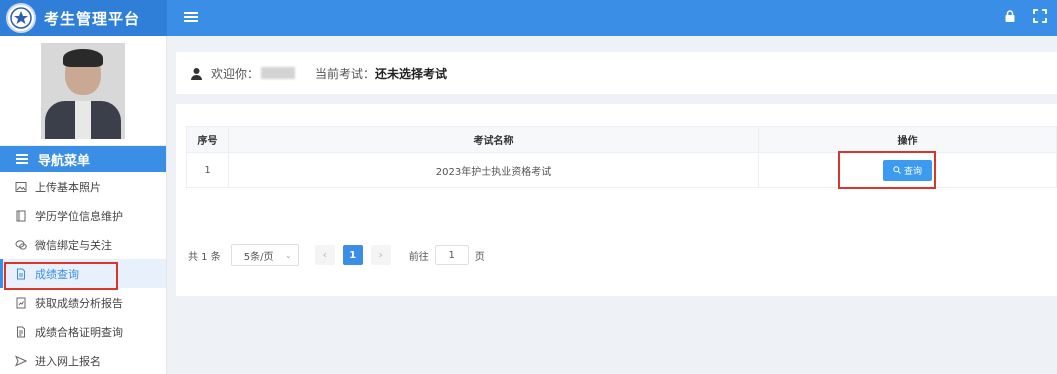  I want to click on sidebar-item-label: 微信绑定与关注, so click(73, 245).